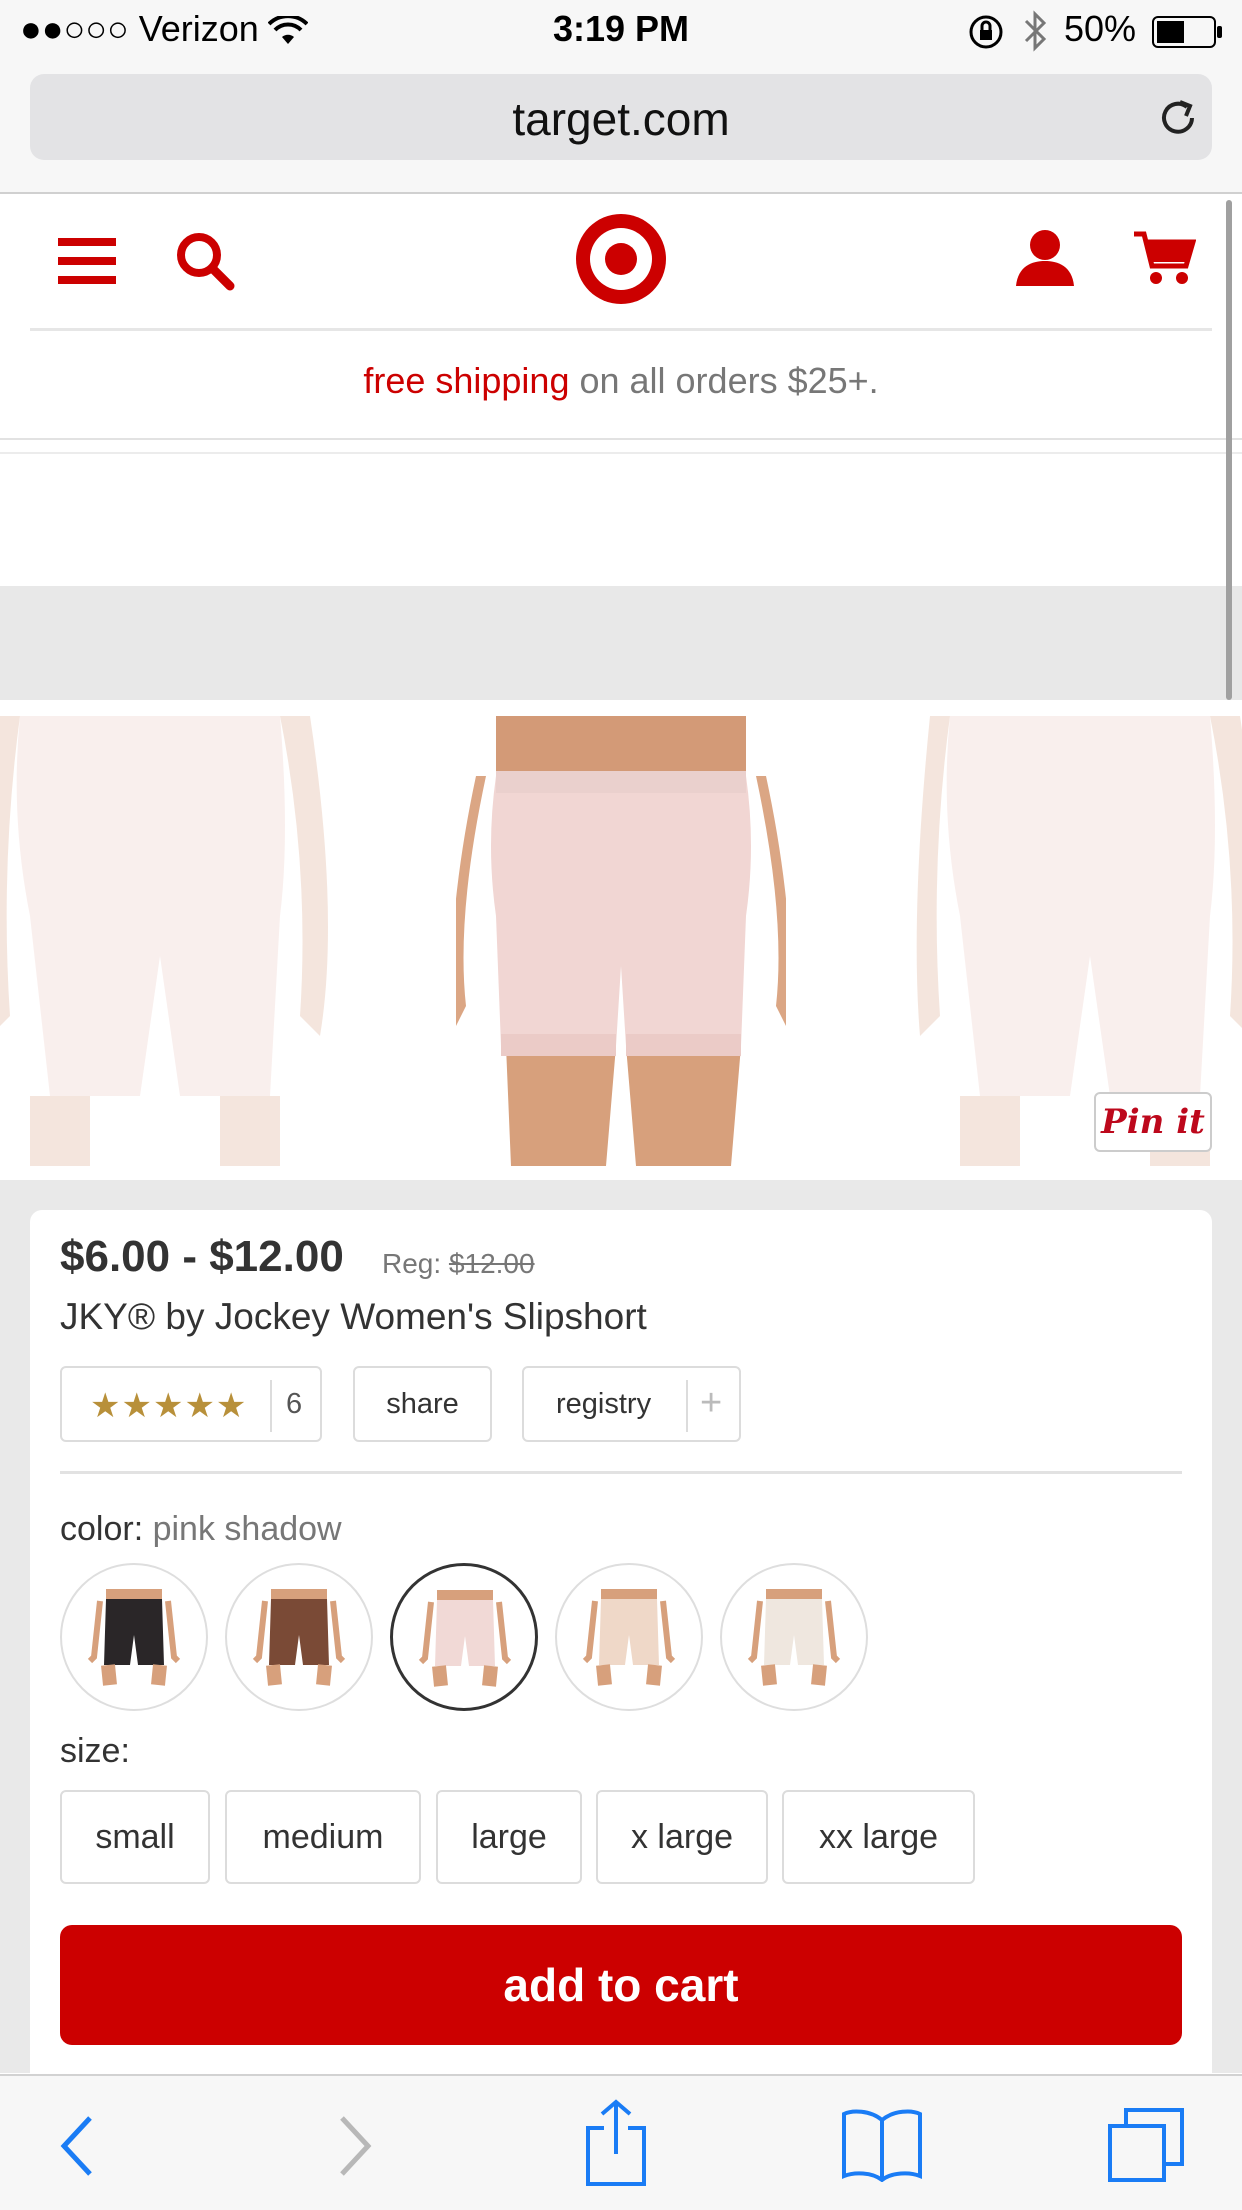  What do you see at coordinates (509, 1837) in the screenshot?
I see `size-large-button: large` at bounding box center [509, 1837].